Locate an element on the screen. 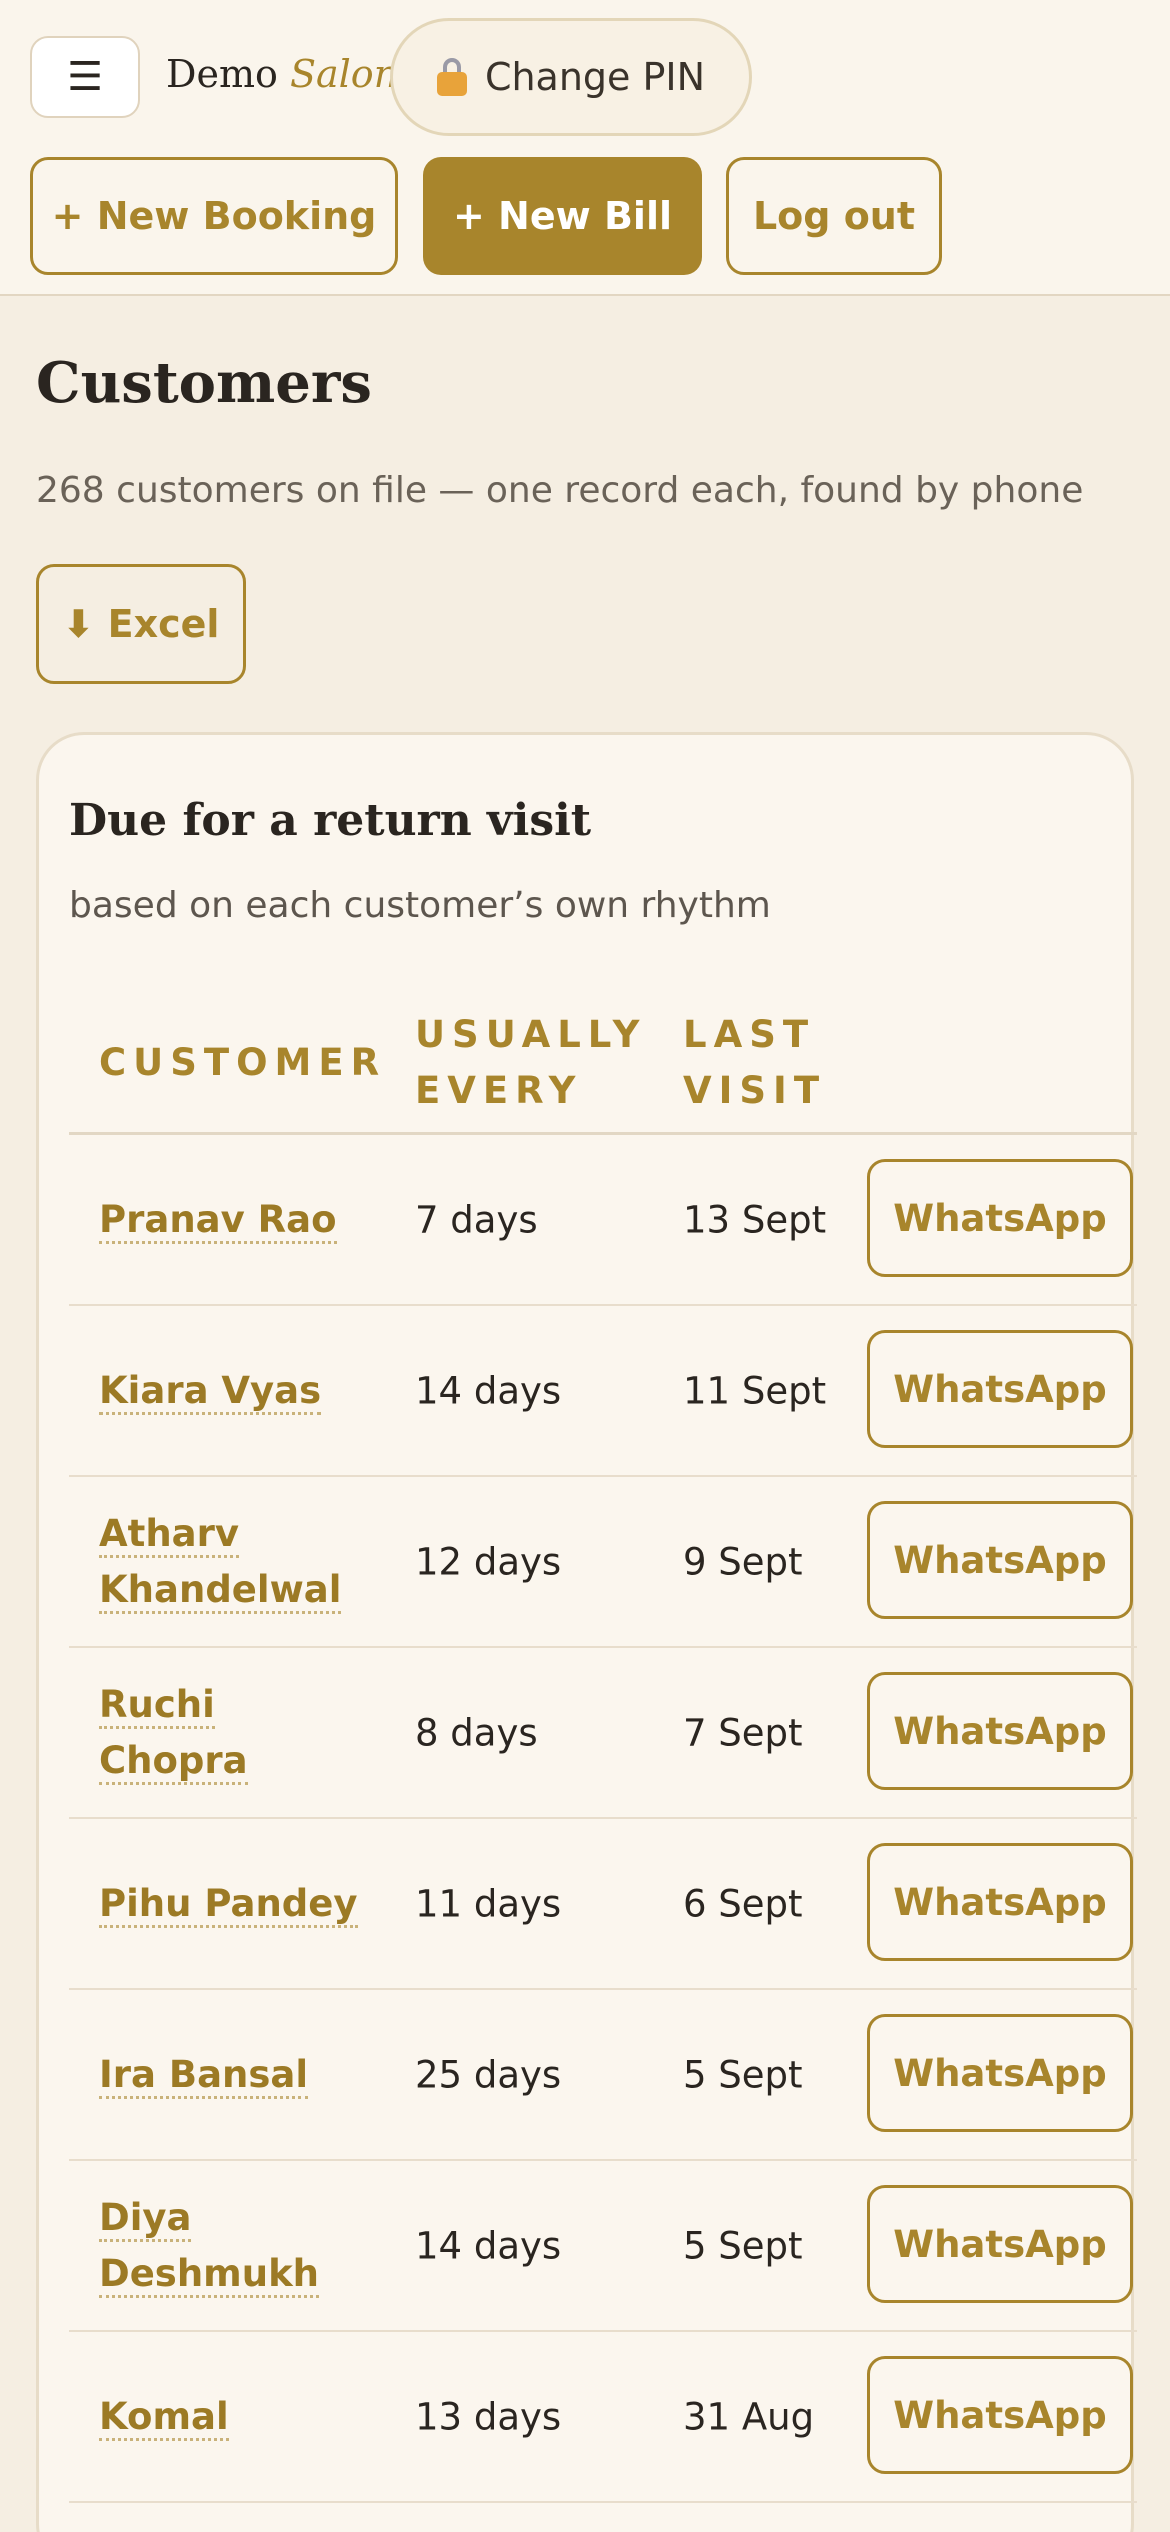 Image resolution: width=1170 pixels, height=2532 pixels. customer-name-link: Kiara Vyas is located at coordinates (234, 1391).